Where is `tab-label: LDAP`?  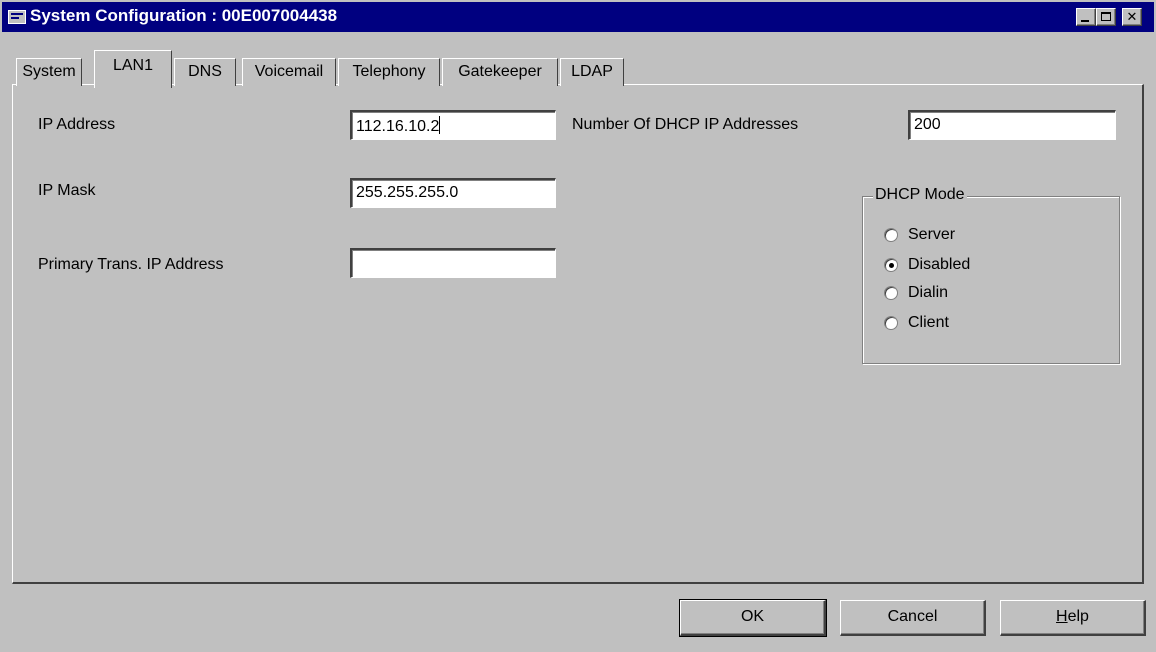 tab-label: LDAP is located at coordinates (592, 71).